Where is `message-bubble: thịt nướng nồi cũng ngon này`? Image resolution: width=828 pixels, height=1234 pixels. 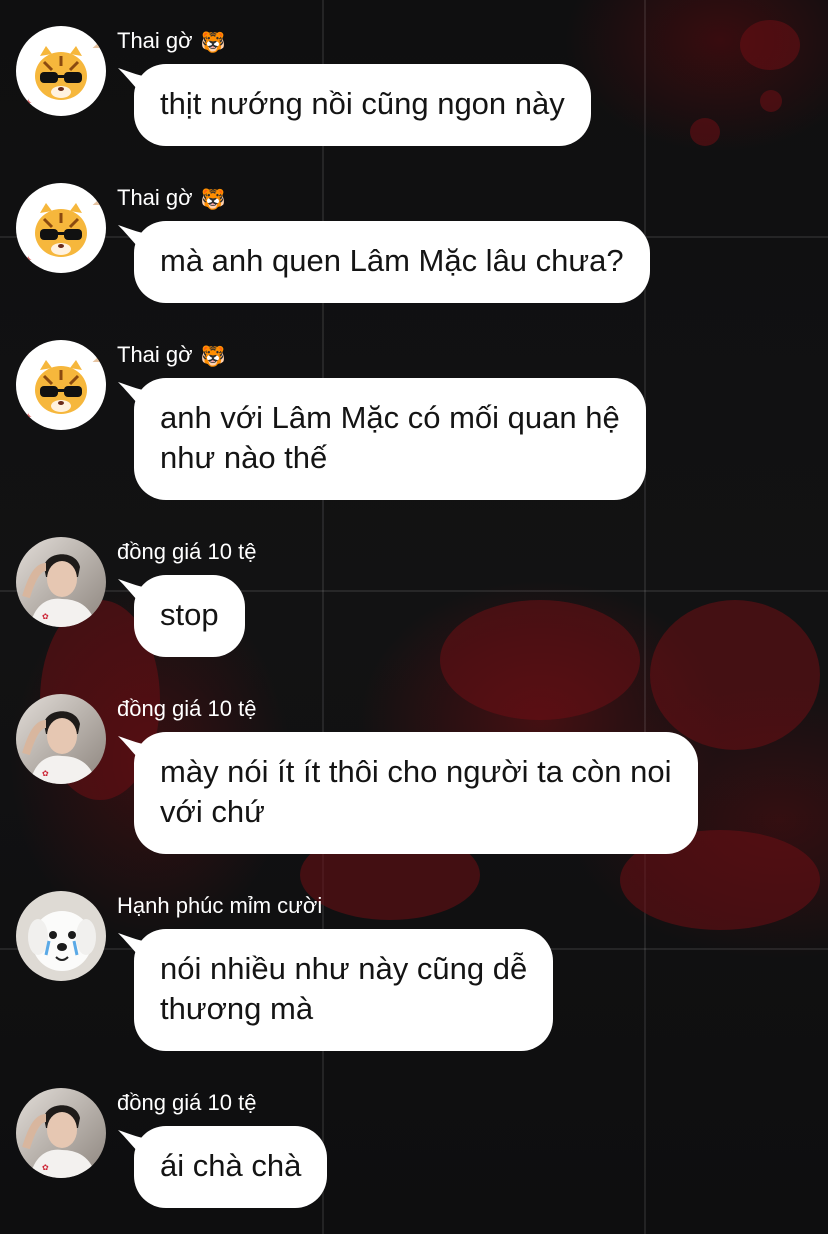 message-bubble: thịt nướng nồi cũng ngon này is located at coordinates (362, 105).